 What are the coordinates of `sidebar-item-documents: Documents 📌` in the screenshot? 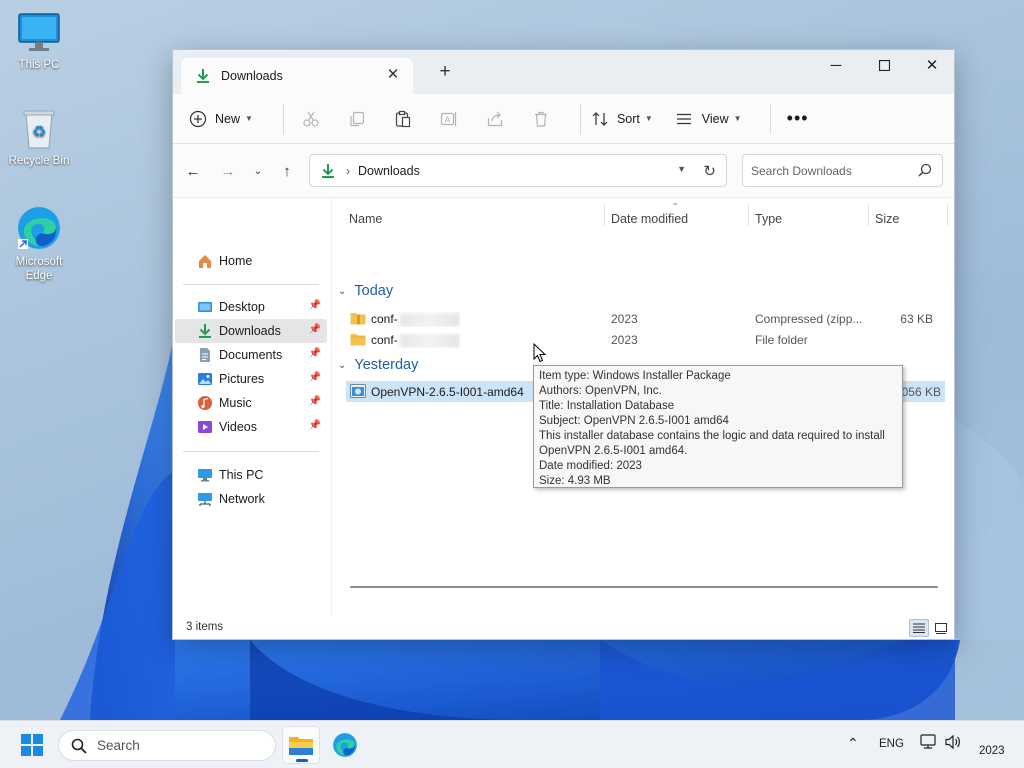 It's located at (251, 355).